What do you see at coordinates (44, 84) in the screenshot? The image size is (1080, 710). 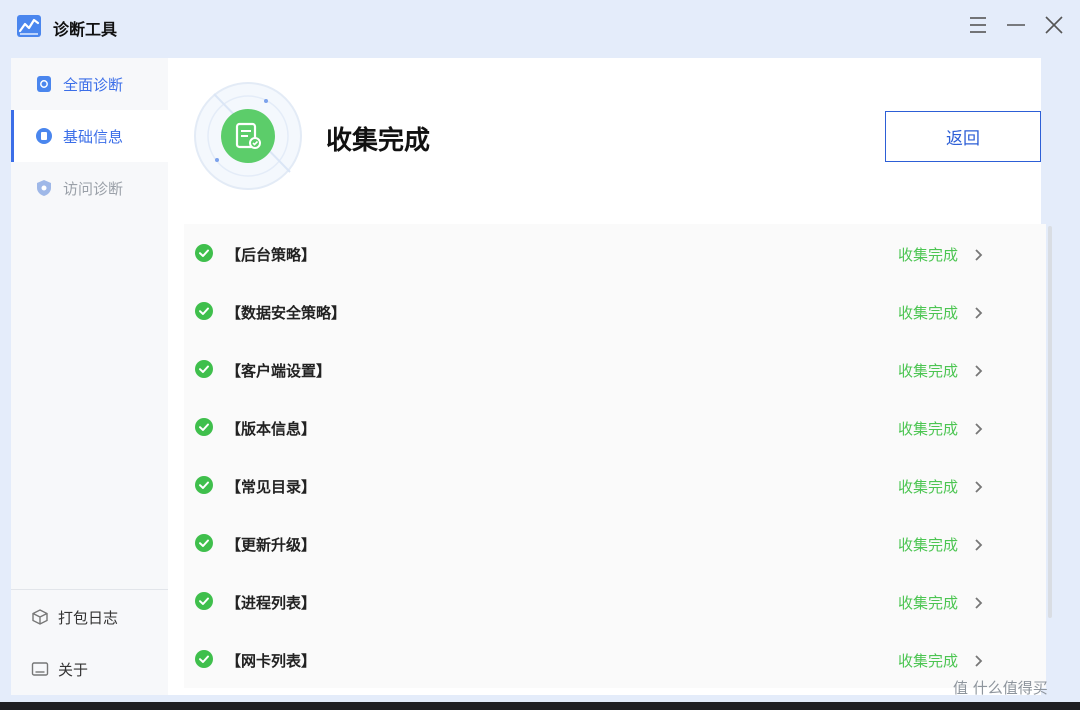 I see `full-diagnosis-icon` at bounding box center [44, 84].